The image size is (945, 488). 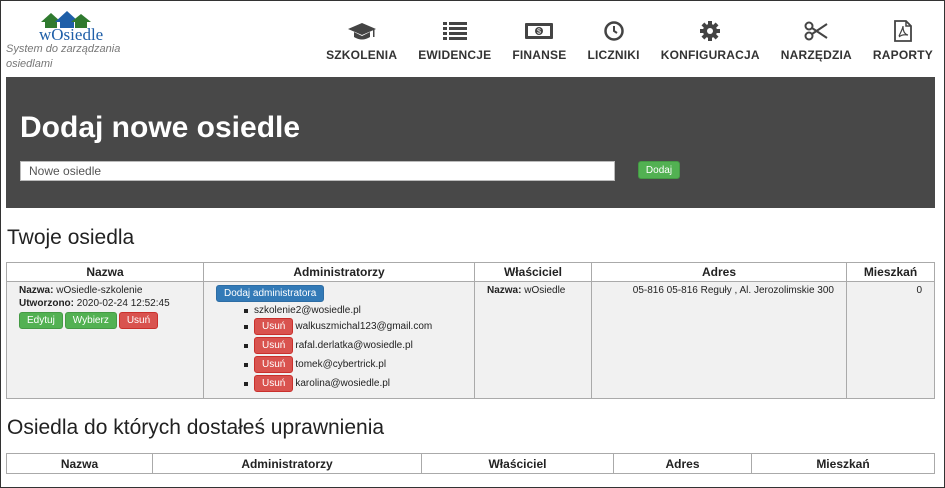 What do you see at coordinates (455, 55) in the screenshot?
I see `nav-label: EWIDENCJE` at bounding box center [455, 55].